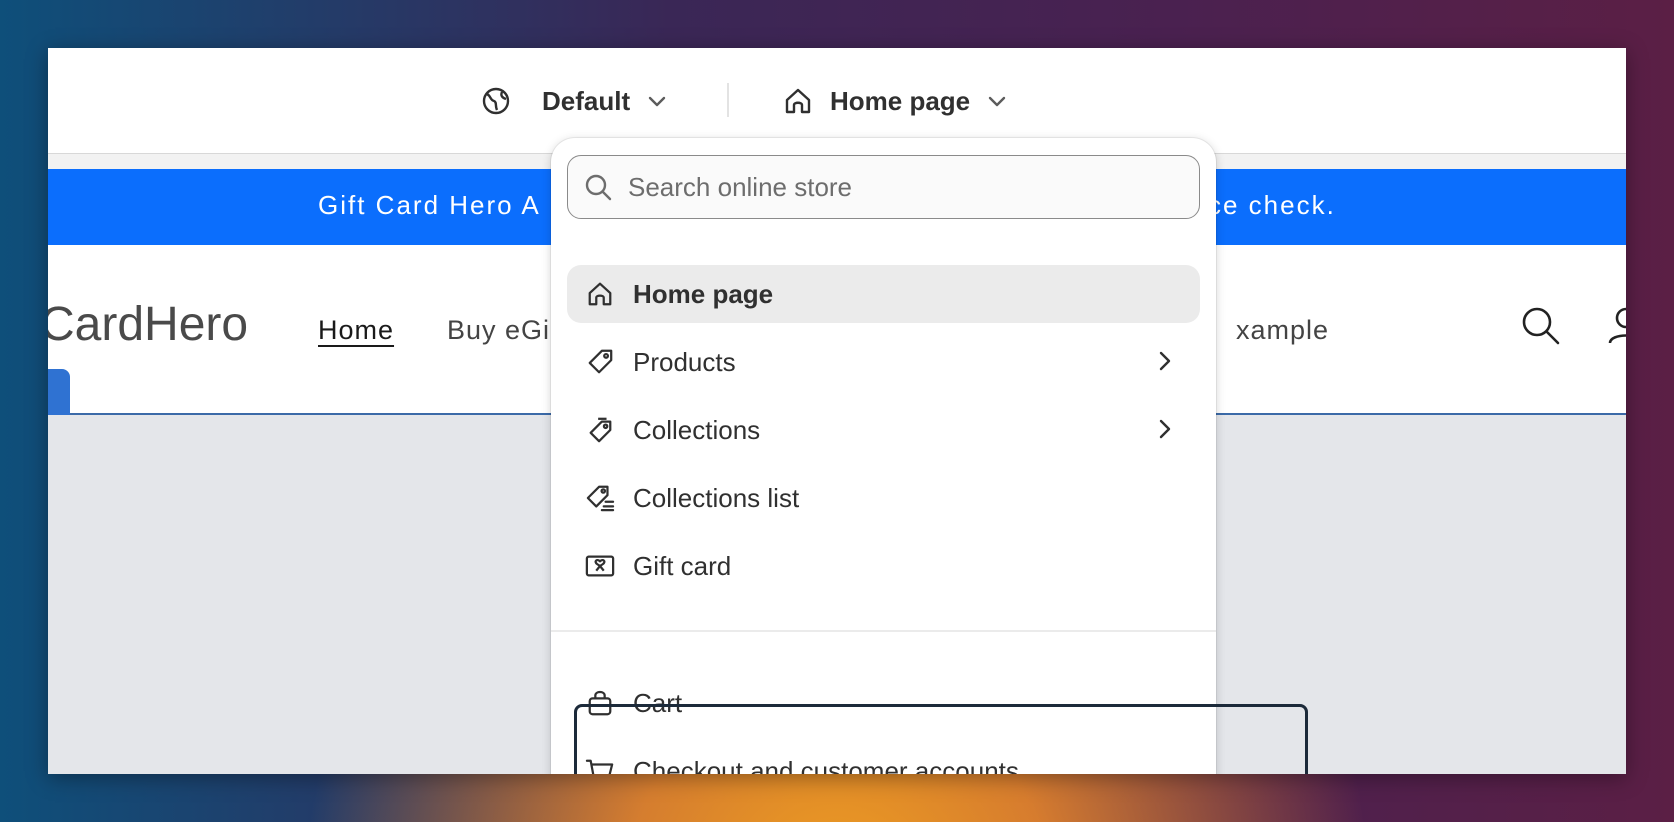 Image resolution: width=1674 pixels, height=822 pixels. Describe the element at coordinates (429, 205) in the screenshot. I see `banner-text-left: Gift Card Hero A` at that location.